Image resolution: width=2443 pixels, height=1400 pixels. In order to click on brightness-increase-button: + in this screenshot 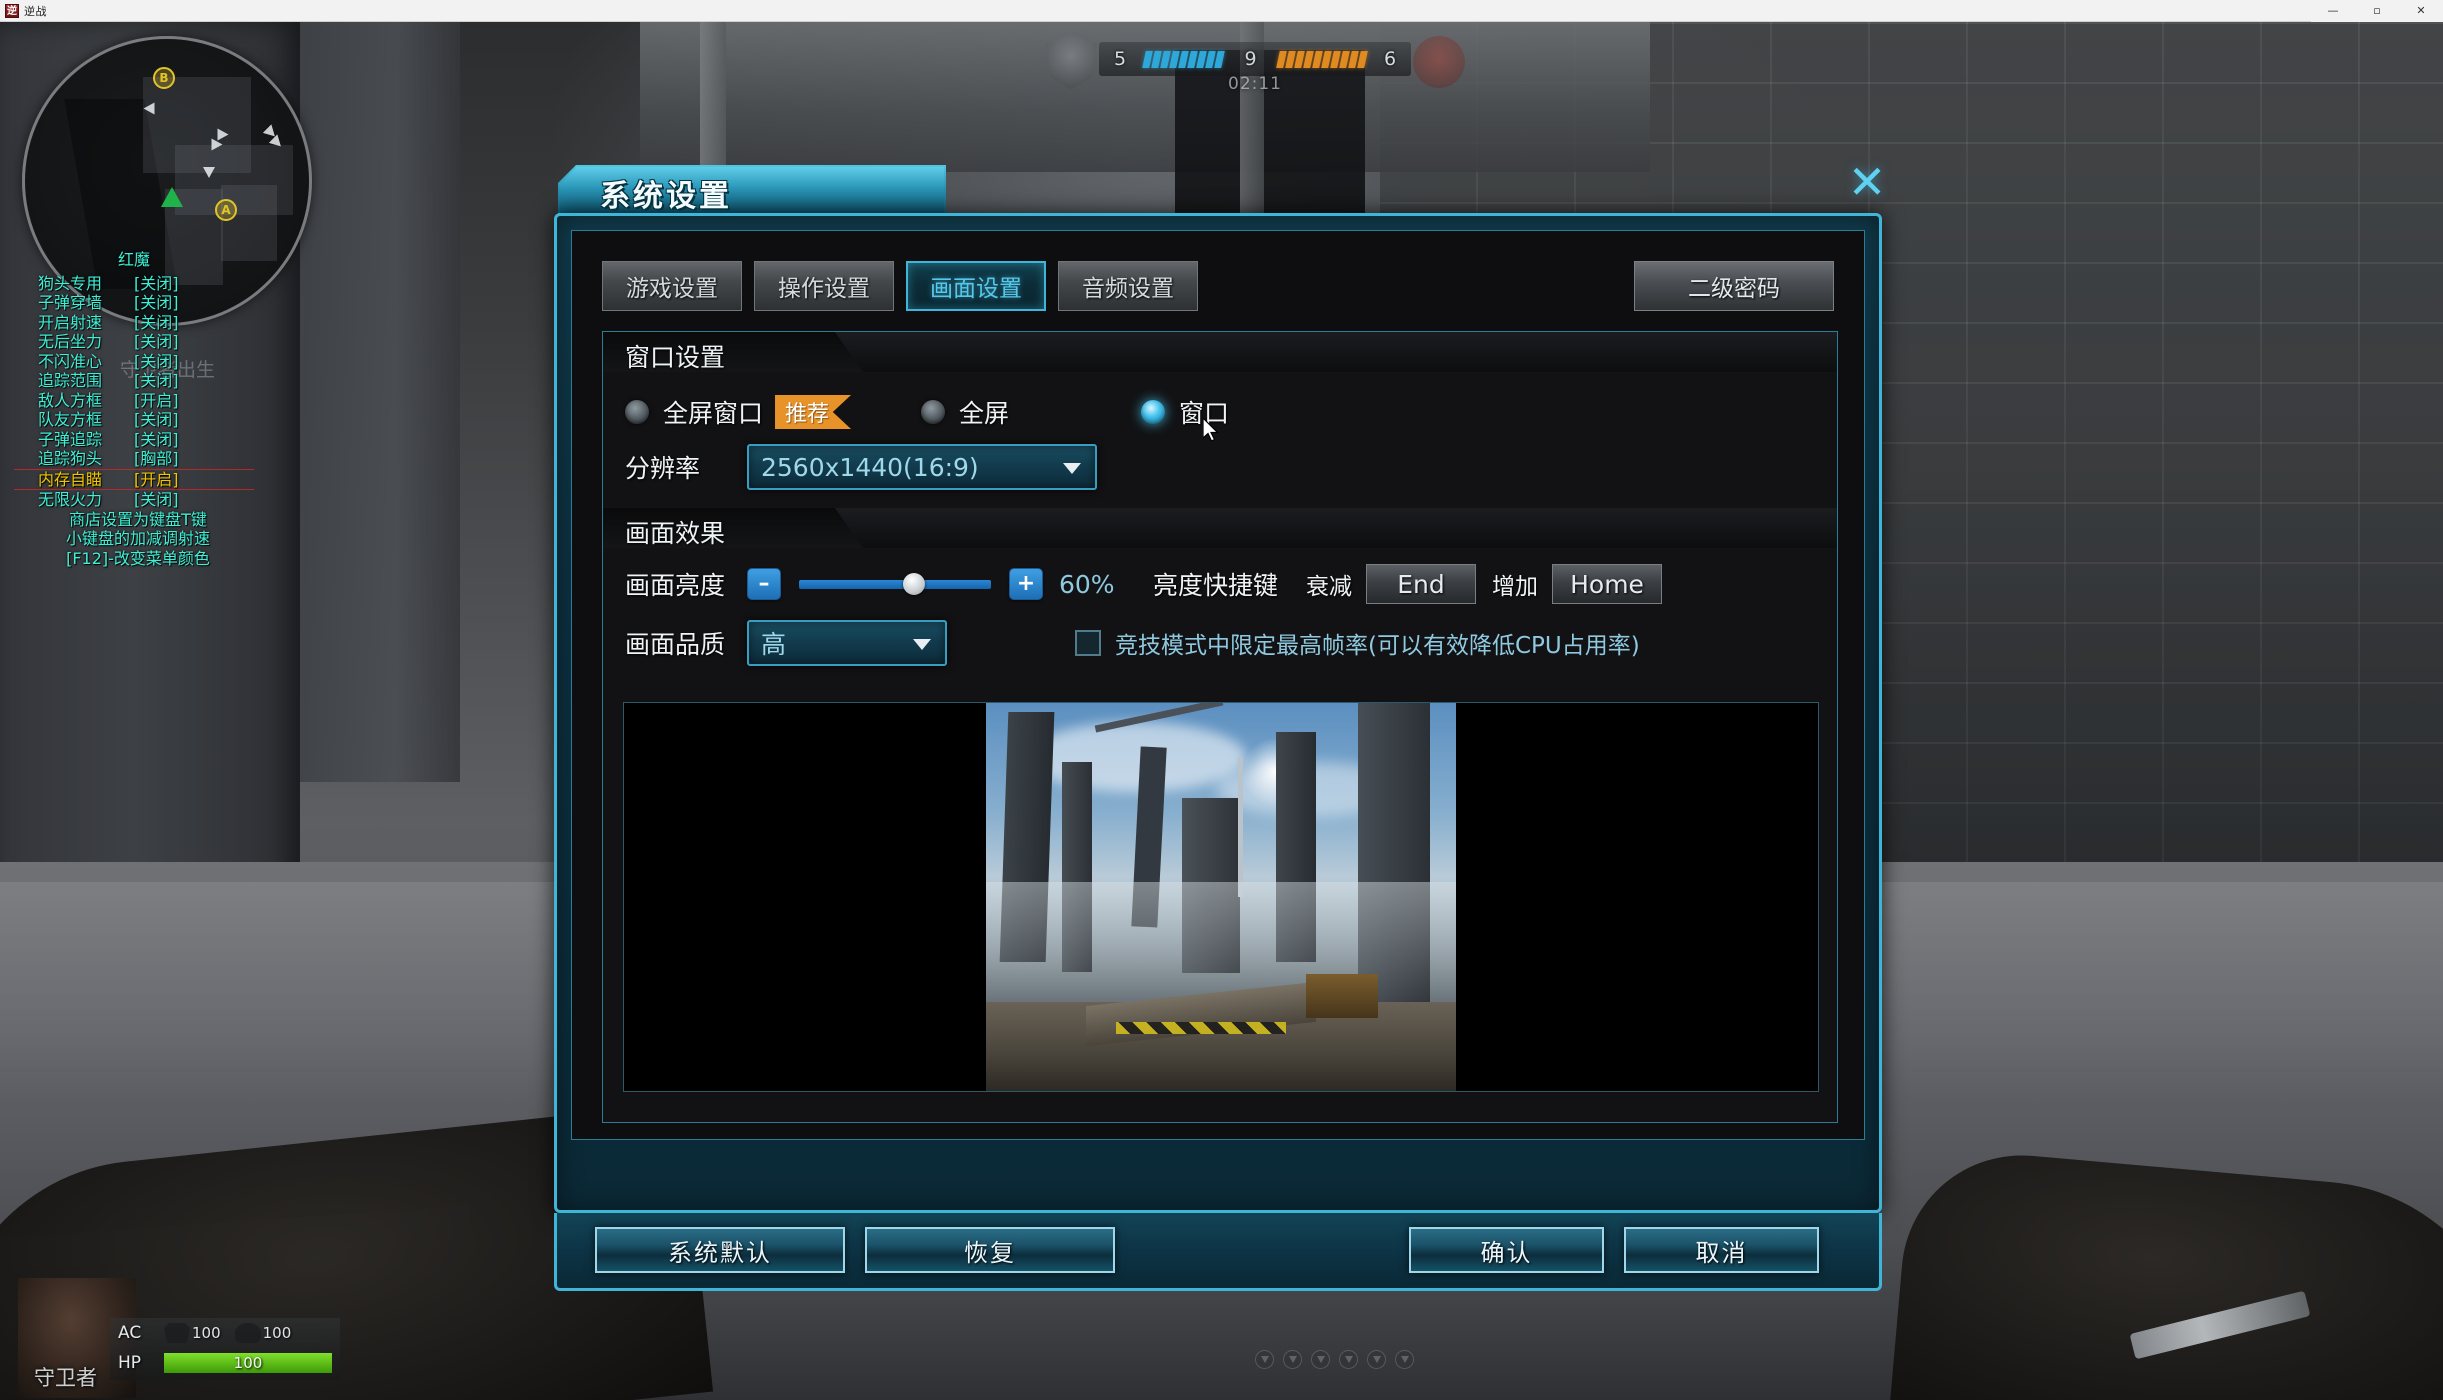, I will do `click(1026, 584)`.